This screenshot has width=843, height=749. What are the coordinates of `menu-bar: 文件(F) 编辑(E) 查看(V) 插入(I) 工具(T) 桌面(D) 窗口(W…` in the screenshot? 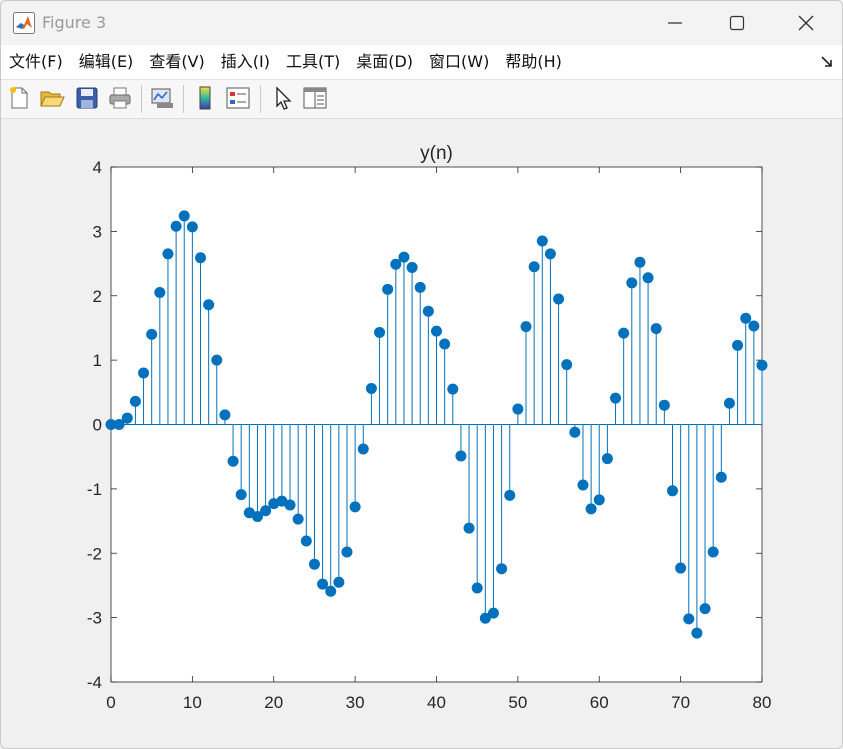 It's located at (421, 62).